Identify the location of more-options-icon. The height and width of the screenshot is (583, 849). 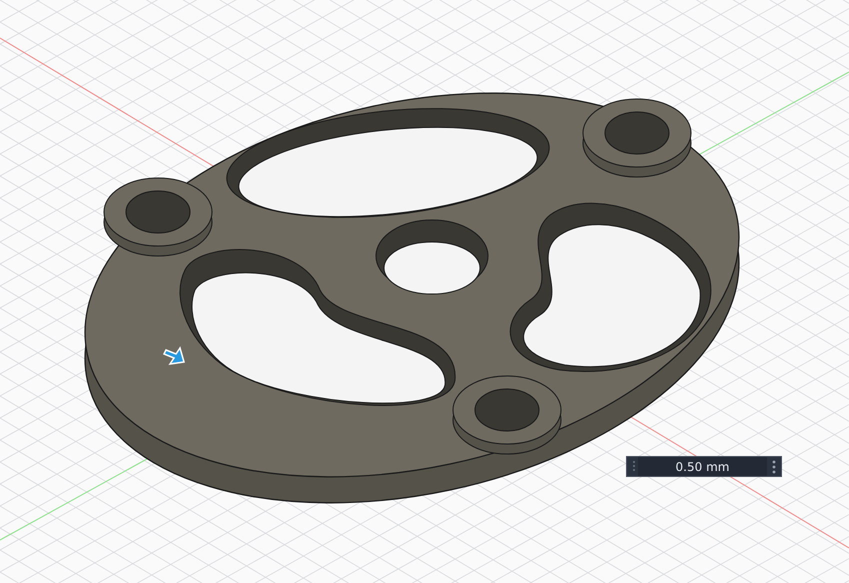
(774, 467).